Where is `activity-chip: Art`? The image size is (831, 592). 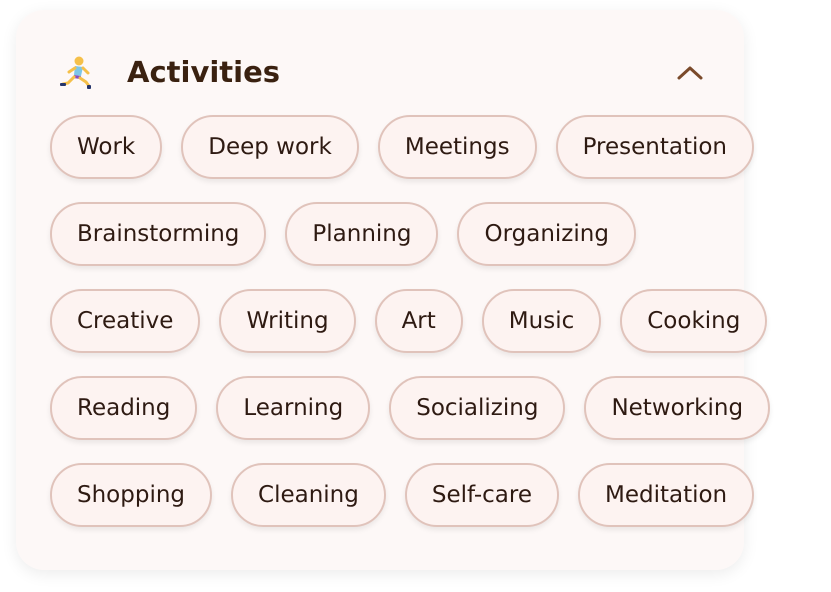 activity-chip: Art is located at coordinates (418, 321).